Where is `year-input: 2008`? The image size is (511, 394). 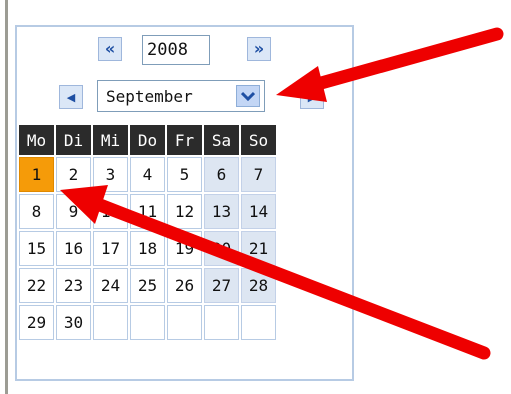 year-input: 2008 is located at coordinates (176, 50).